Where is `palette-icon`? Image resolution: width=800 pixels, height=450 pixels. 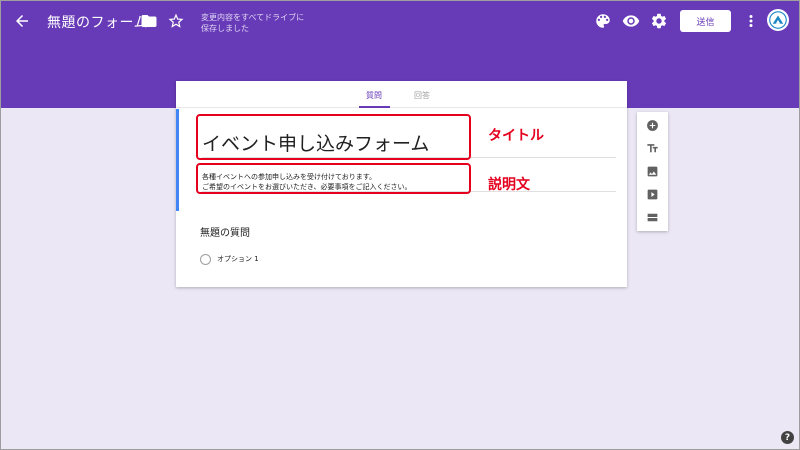 palette-icon is located at coordinates (603, 21).